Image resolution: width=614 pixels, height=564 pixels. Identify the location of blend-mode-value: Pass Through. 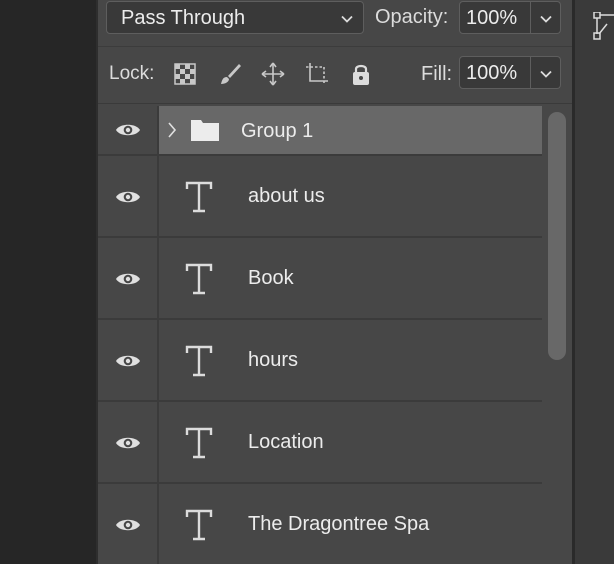
(183, 18).